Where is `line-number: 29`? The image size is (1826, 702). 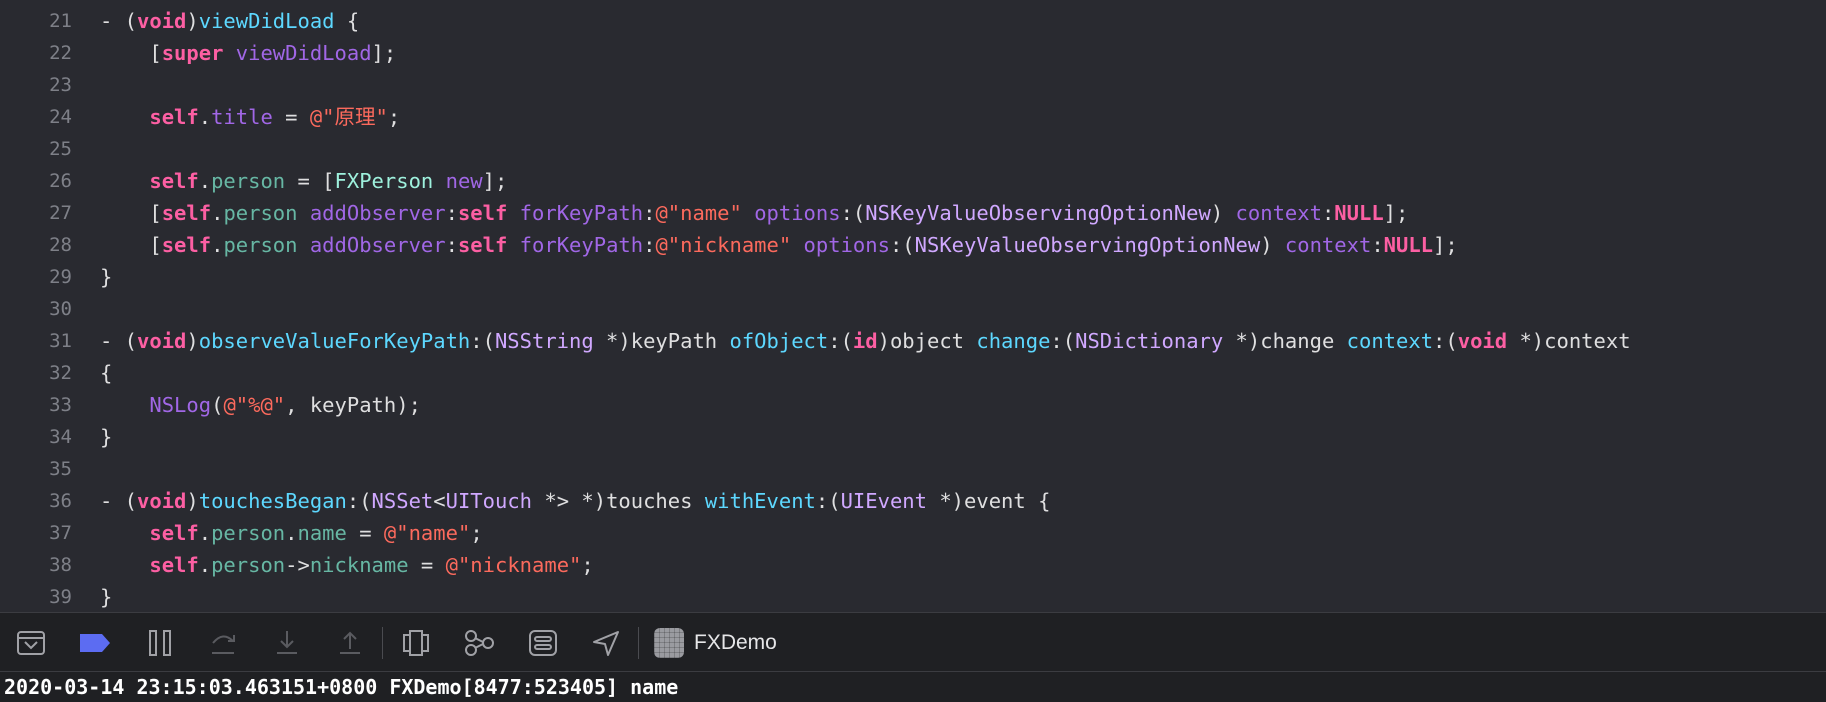 line-number: 29 is located at coordinates (60, 277).